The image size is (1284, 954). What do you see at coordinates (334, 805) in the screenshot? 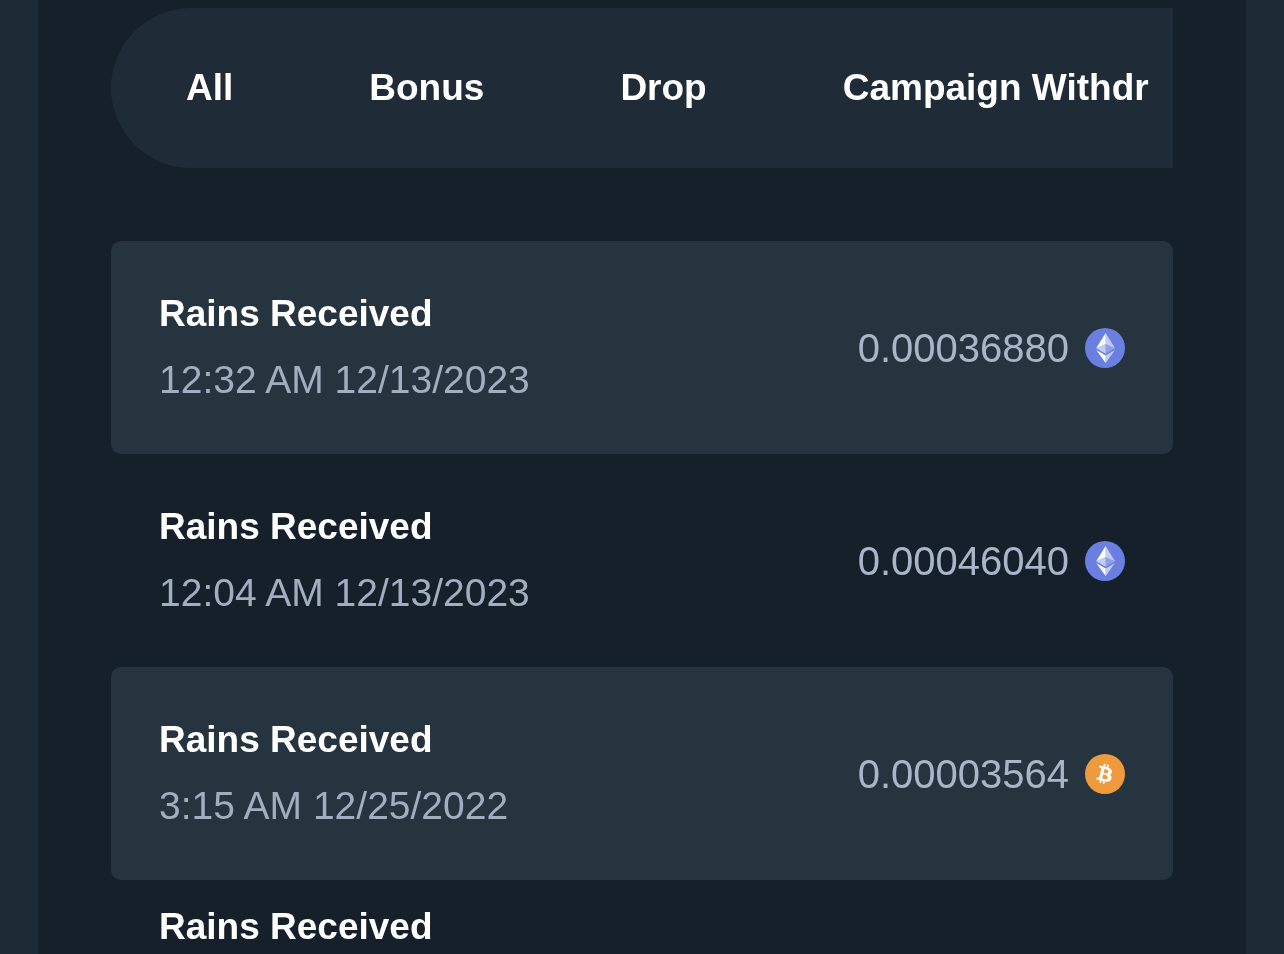
I see `transaction-time: 3:15 AM 12/25/2022` at bounding box center [334, 805].